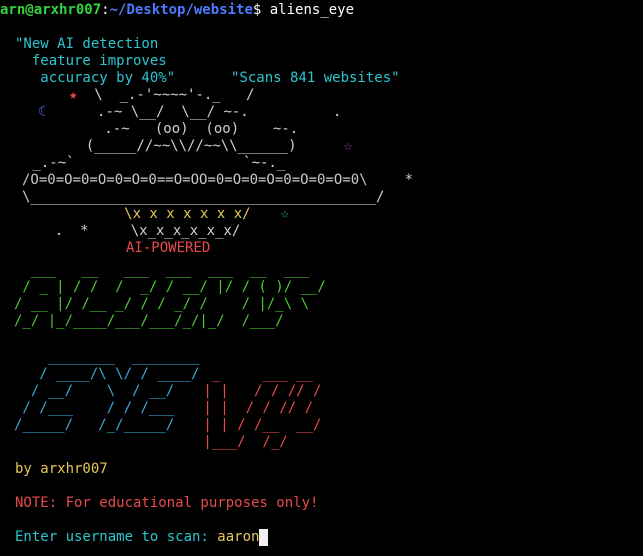 The height and width of the screenshot is (556, 643). I want to click on purple-sparkle-icon: ☆, so click(348, 146).